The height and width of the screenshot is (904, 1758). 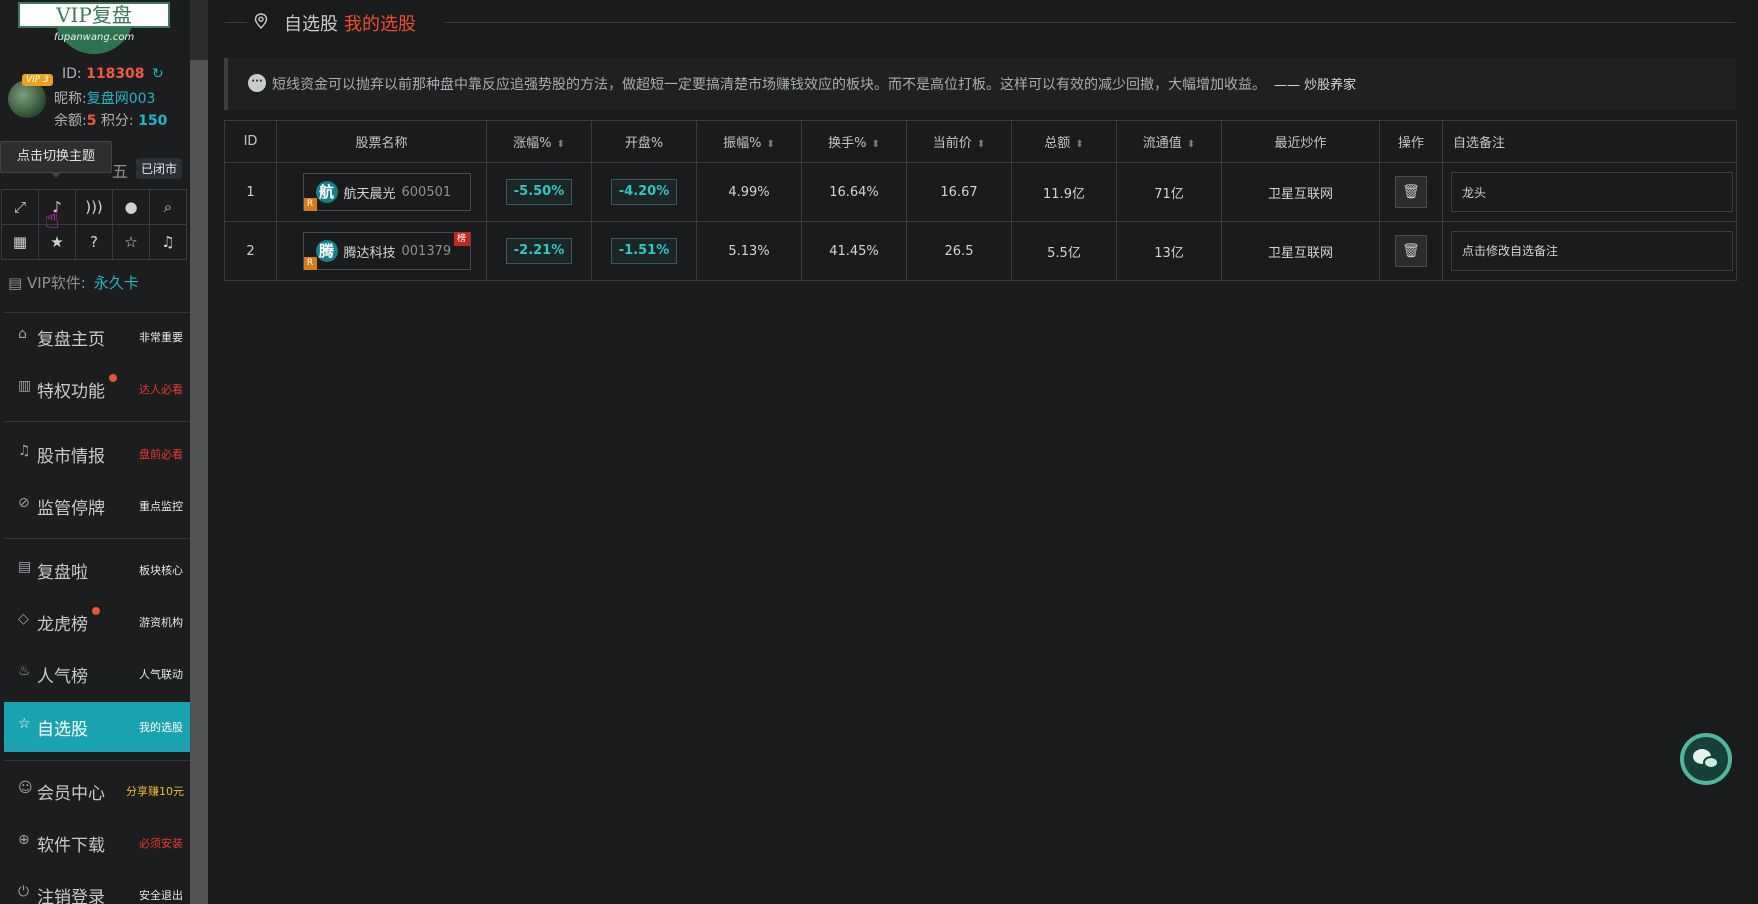 I want to click on sound-icon: ))), so click(x=94, y=207).